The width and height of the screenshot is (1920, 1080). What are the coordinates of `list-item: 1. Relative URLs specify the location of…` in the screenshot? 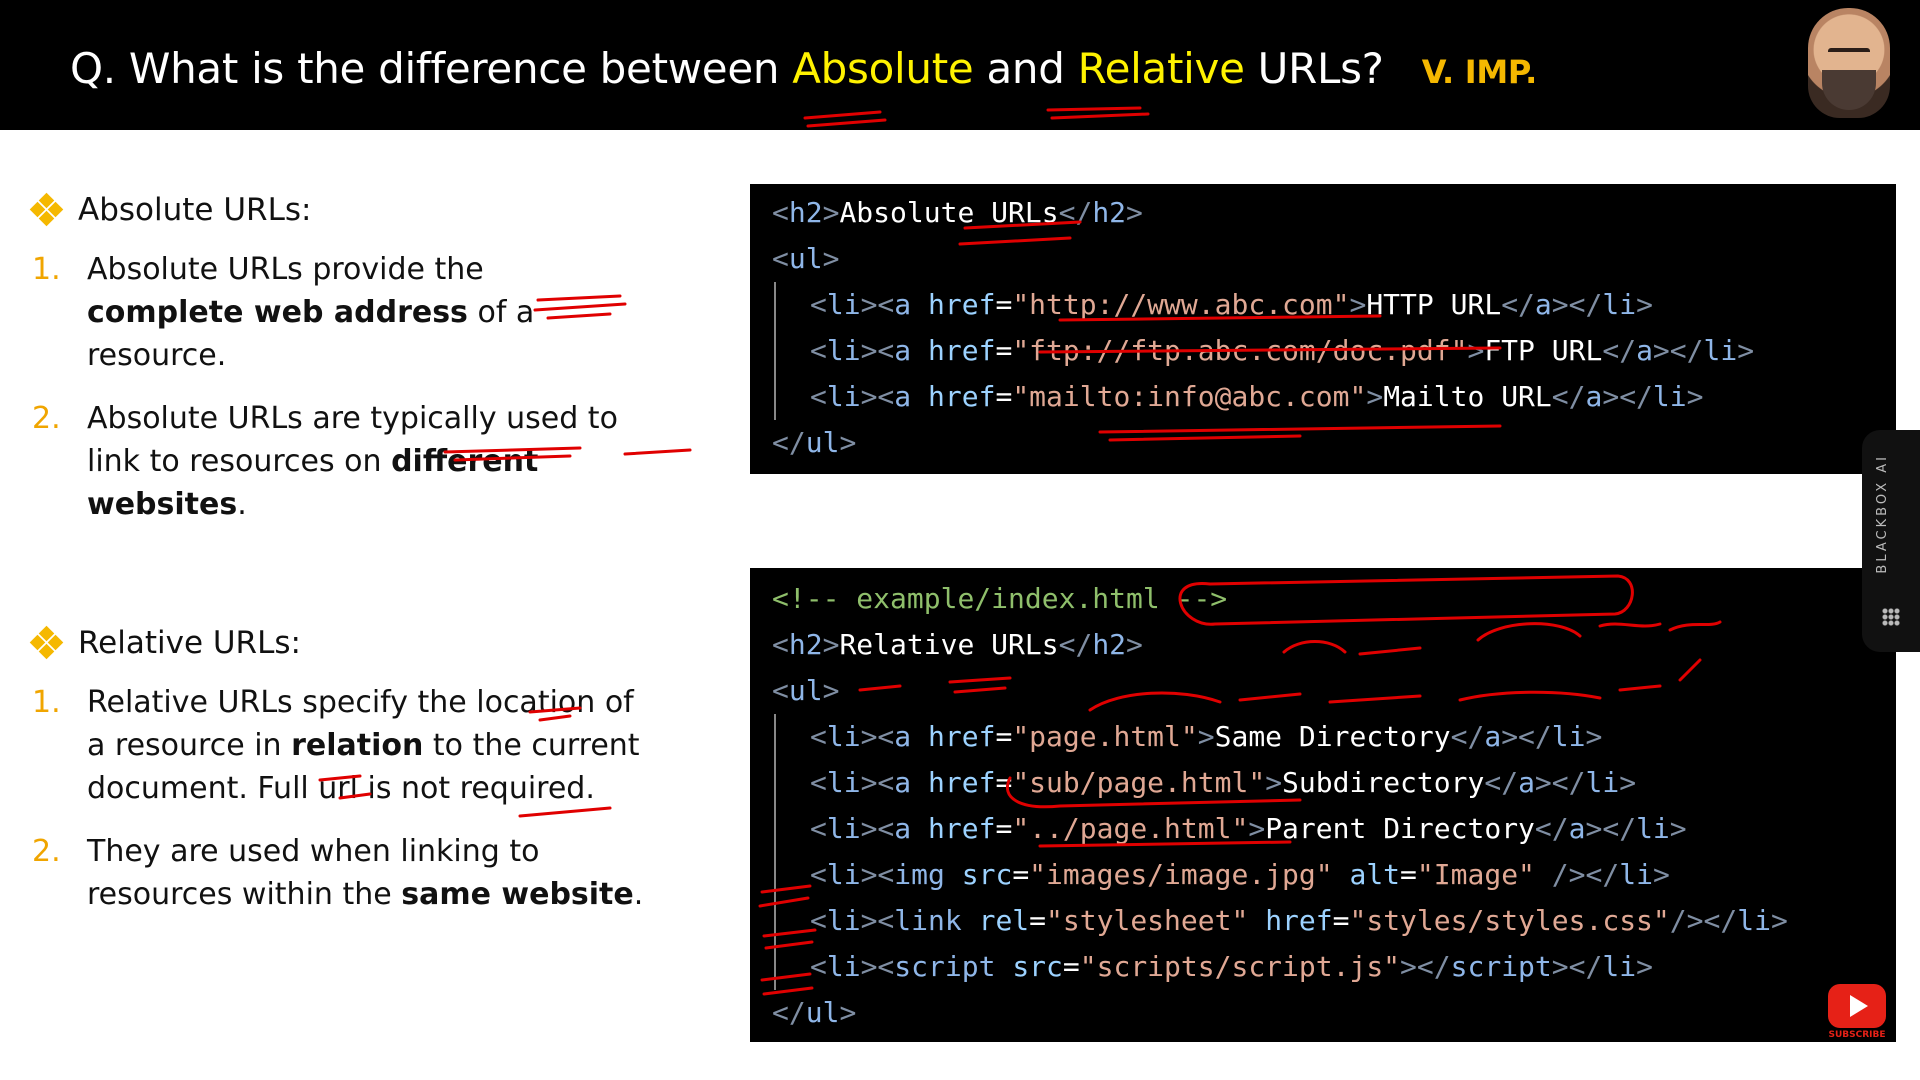 It's located at (336, 745).